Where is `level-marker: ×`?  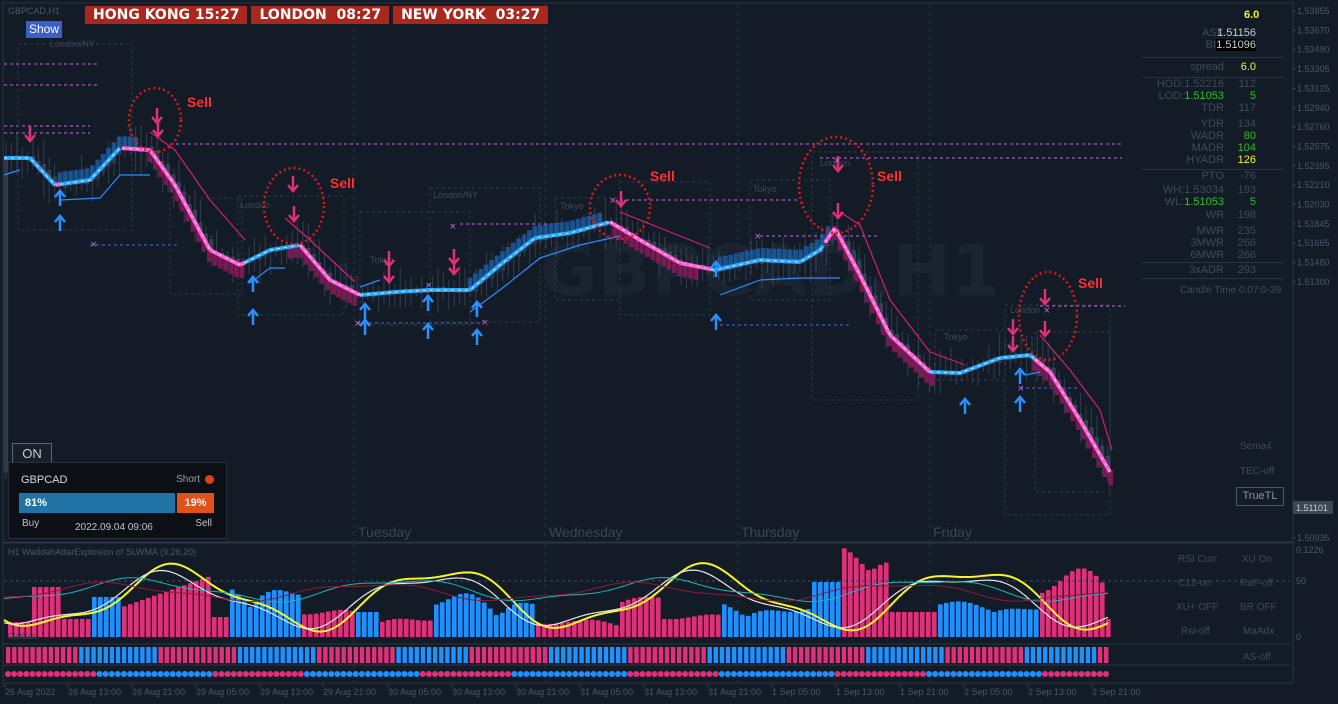 level-marker: × is located at coordinates (429, 286).